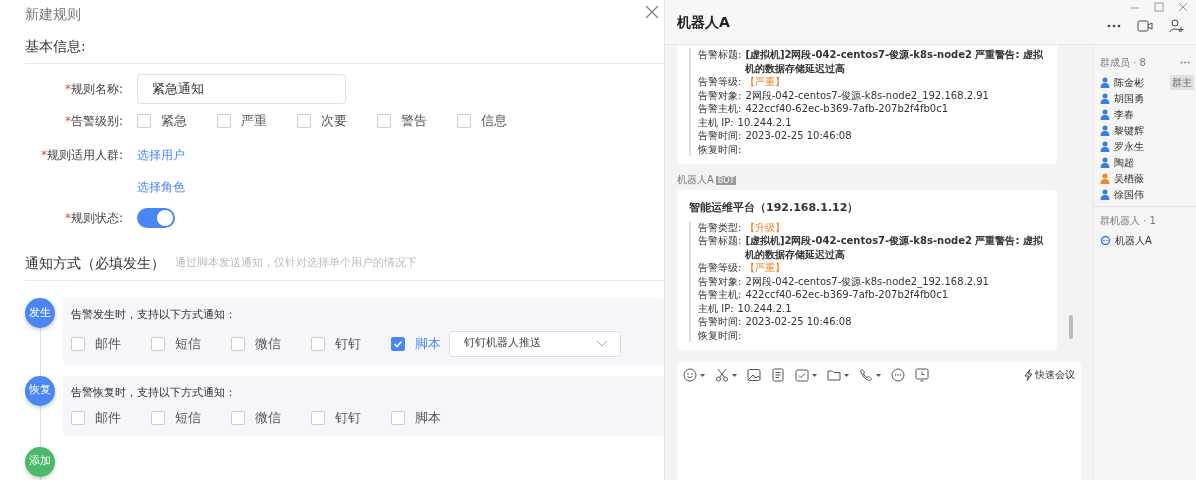 Image resolution: width=1196 pixels, height=480 pixels. Describe the element at coordinates (1124, 162) in the screenshot. I see `member-name: 陶超` at that location.